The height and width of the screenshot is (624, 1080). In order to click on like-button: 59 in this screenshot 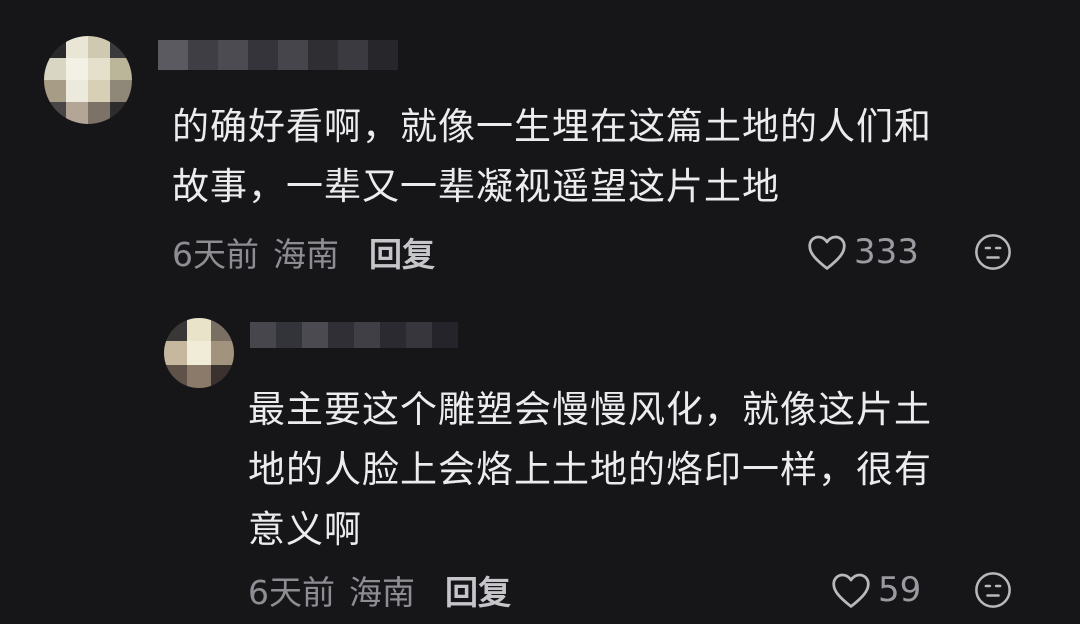, I will do `click(875, 590)`.